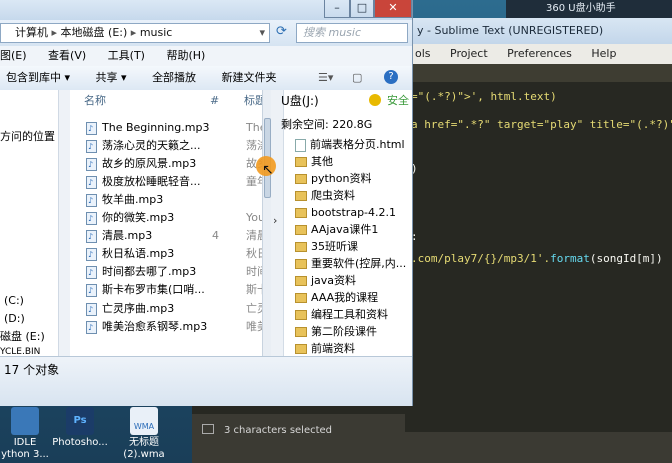  What do you see at coordinates (333, 179) in the screenshot?
I see `usb-item: python资料` at bounding box center [333, 179].